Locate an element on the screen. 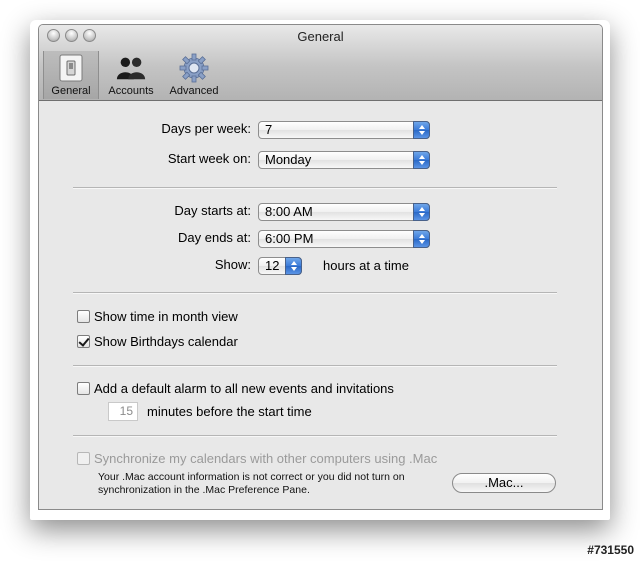 Image resolution: width=640 pixels, height=561 pixels. alarm-minutes-label: minutes before the start time is located at coordinates (229, 411).